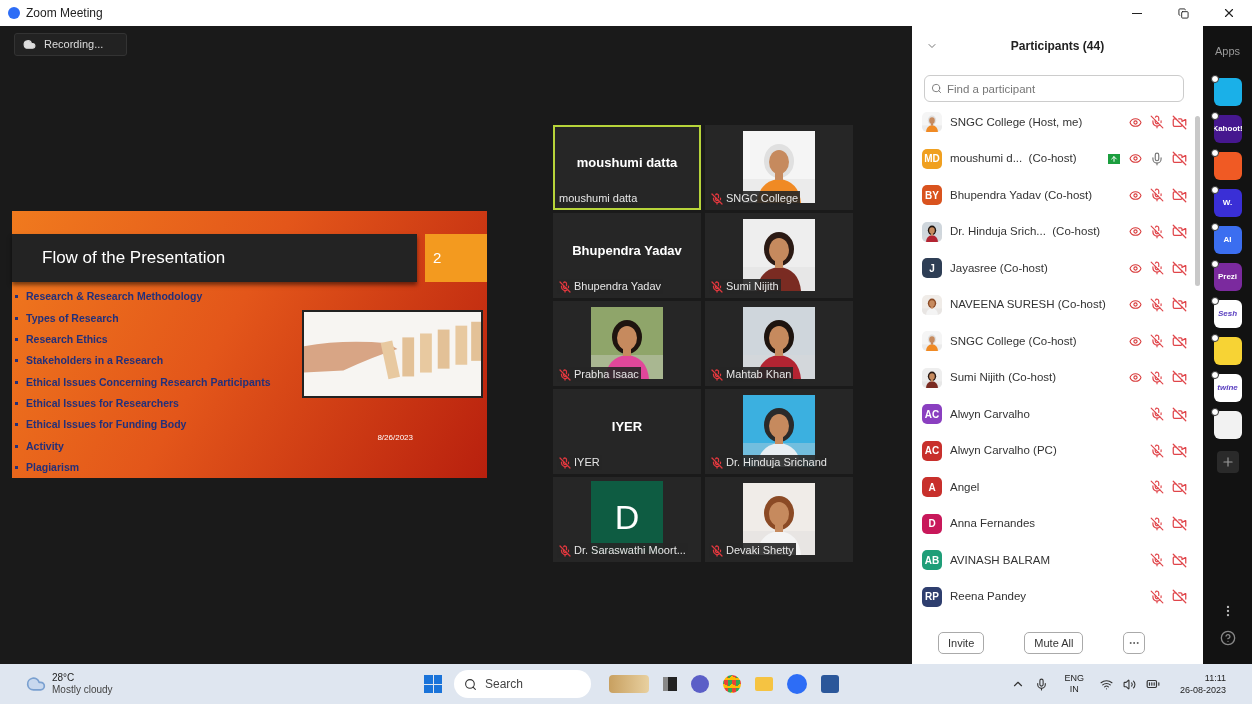 This screenshot has height=704, width=1252. Describe the element at coordinates (932, 560) in the screenshot. I see `avatar: AB` at that location.